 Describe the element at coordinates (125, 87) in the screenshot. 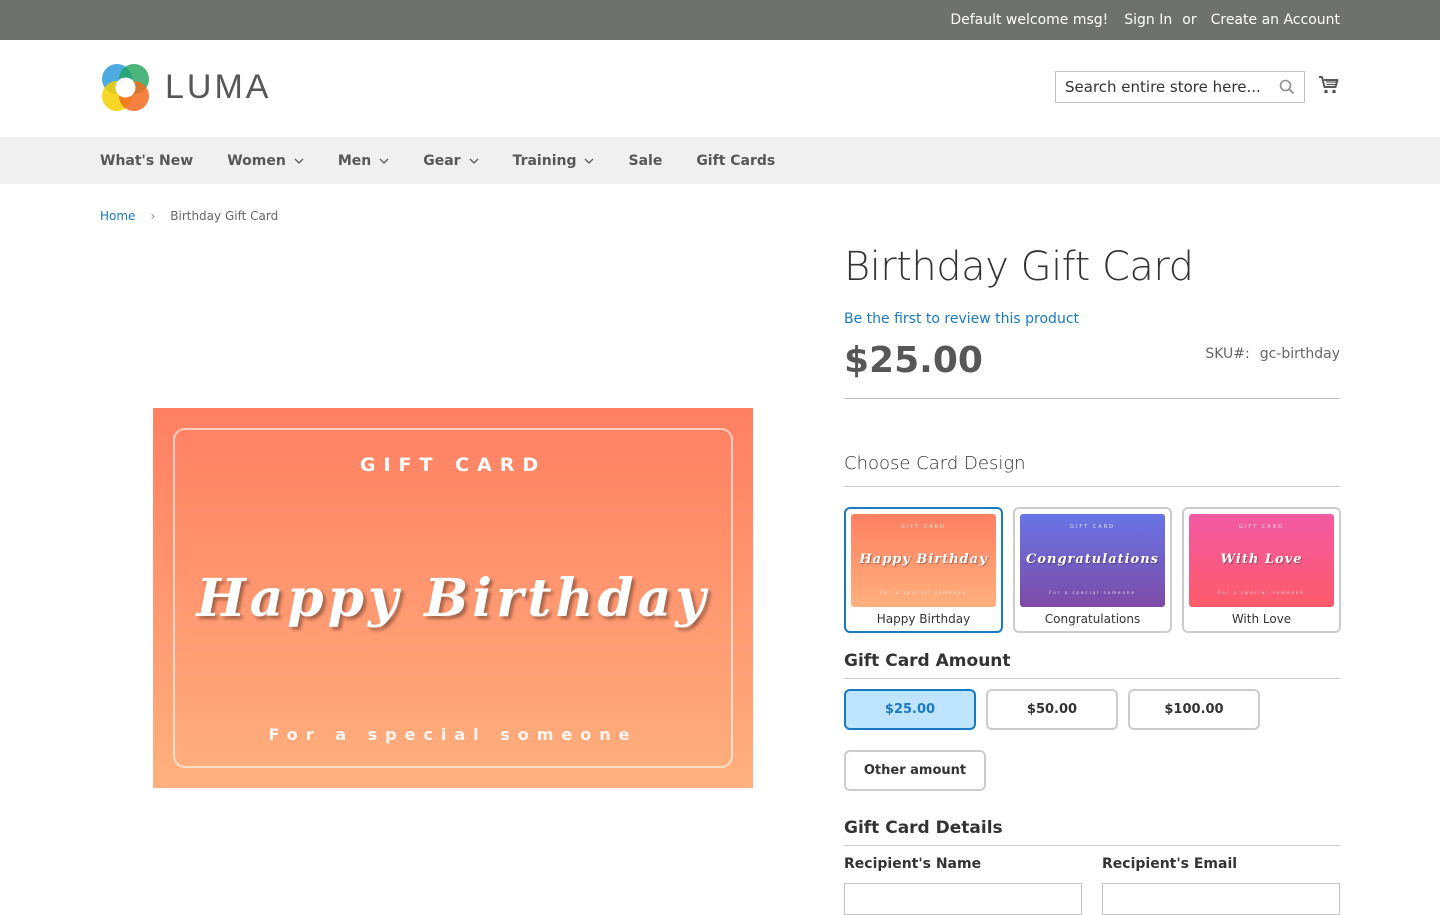

I see `luma-logo-icon` at that location.